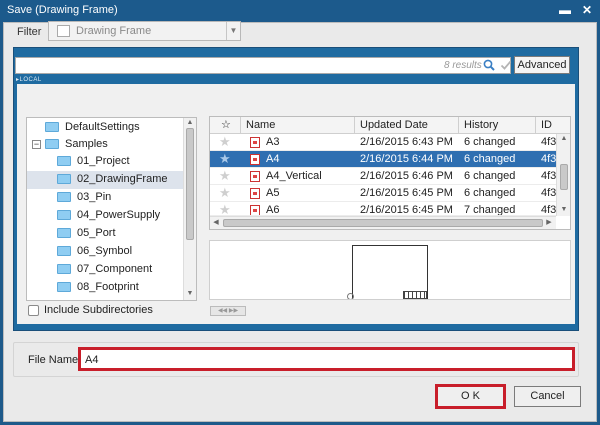 This screenshot has width=600, height=425. What do you see at coordinates (415, 295) in the screenshot?
I see `title-block` at bounding box center [415, 295].